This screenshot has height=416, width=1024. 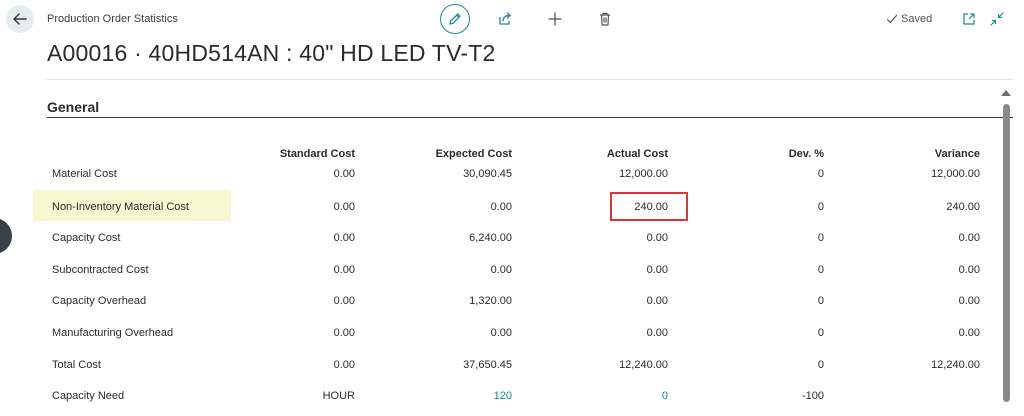 I want to click on arrow-left-icon, so click(x=20, y=19).